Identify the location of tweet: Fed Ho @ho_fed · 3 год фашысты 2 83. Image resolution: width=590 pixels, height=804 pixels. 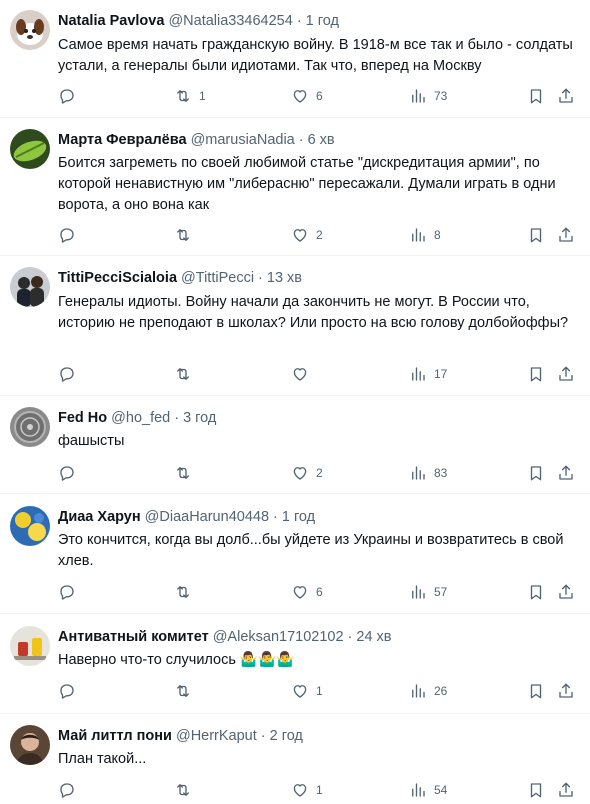
(295, 445).